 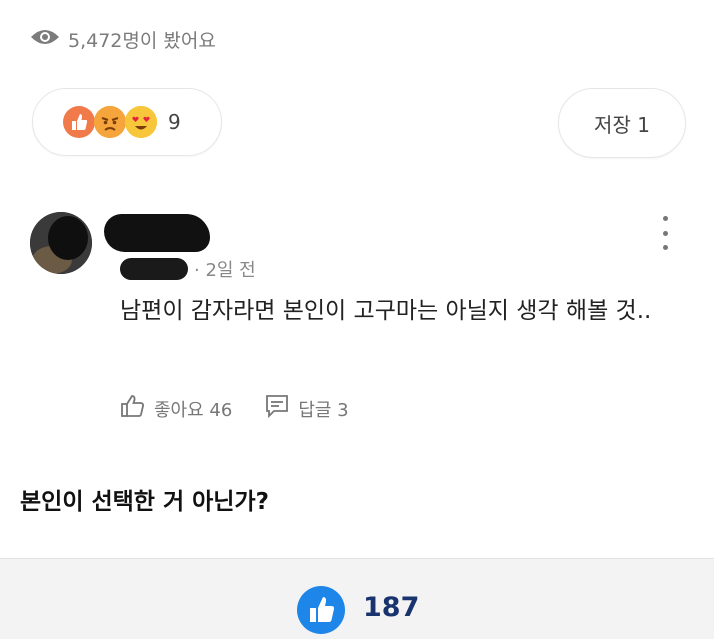 What do you see at coordinates (391, 607) in the screenshot?
I see `footer-like-count: 187` at bounding box center [391, 607].